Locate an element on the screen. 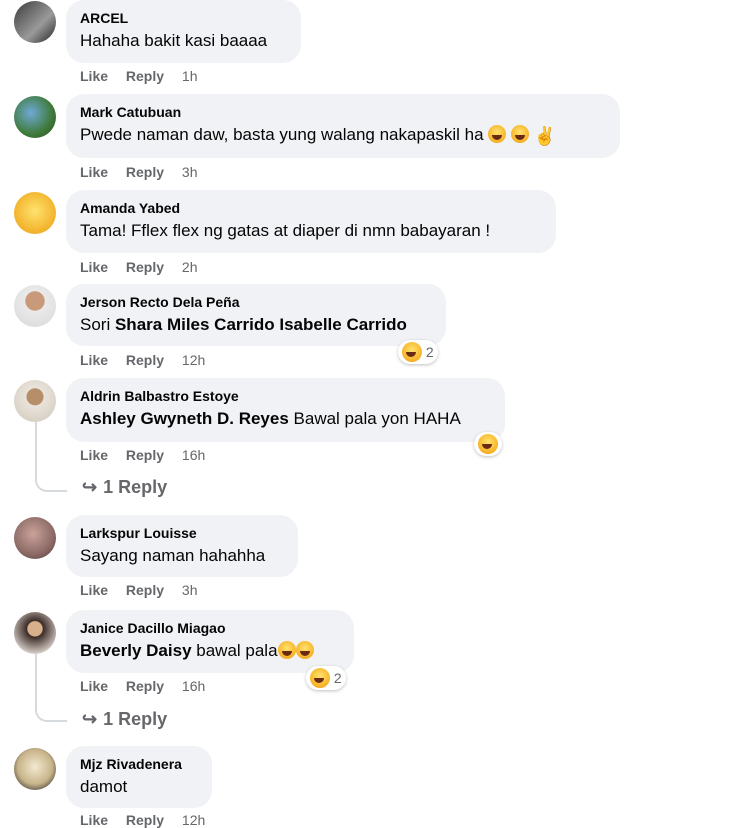 This screenshot has width=750, height=828. comment-author: Aldrin Balbastro Estoye is located at coordinates (285, 396).